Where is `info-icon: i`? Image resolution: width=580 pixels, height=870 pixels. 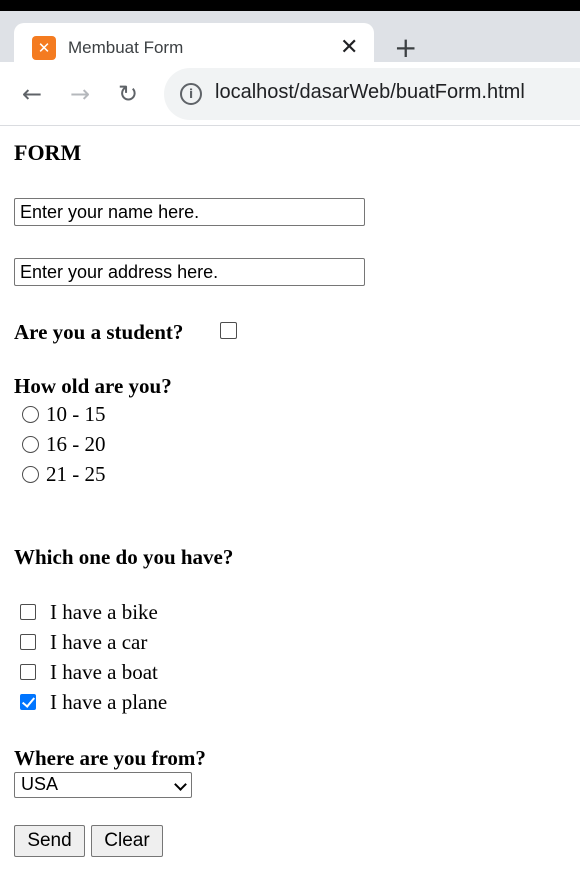 info-icon: i is located at coordinates (191, 94).